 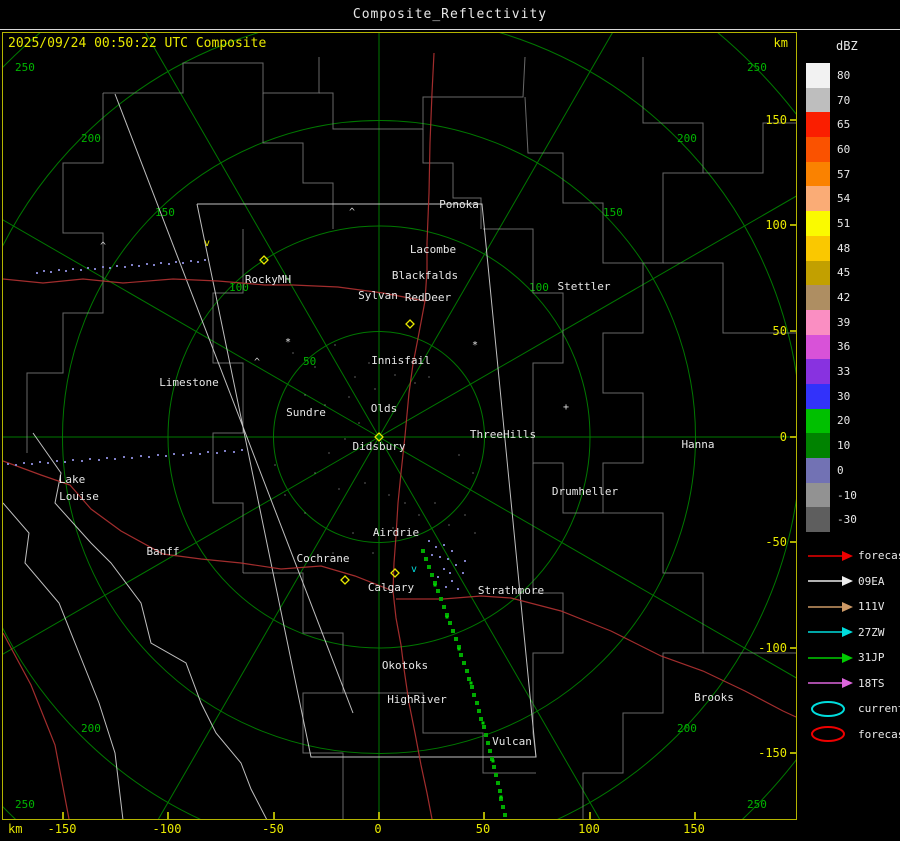 What do you see at coordinates (844, 396) in the screenshot?
I see `colorbar-value-label: 30` at bounding box center [844, 396].